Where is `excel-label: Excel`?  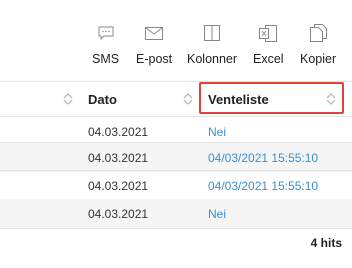 excel-label: Excel is located at coordinates (268, 59).